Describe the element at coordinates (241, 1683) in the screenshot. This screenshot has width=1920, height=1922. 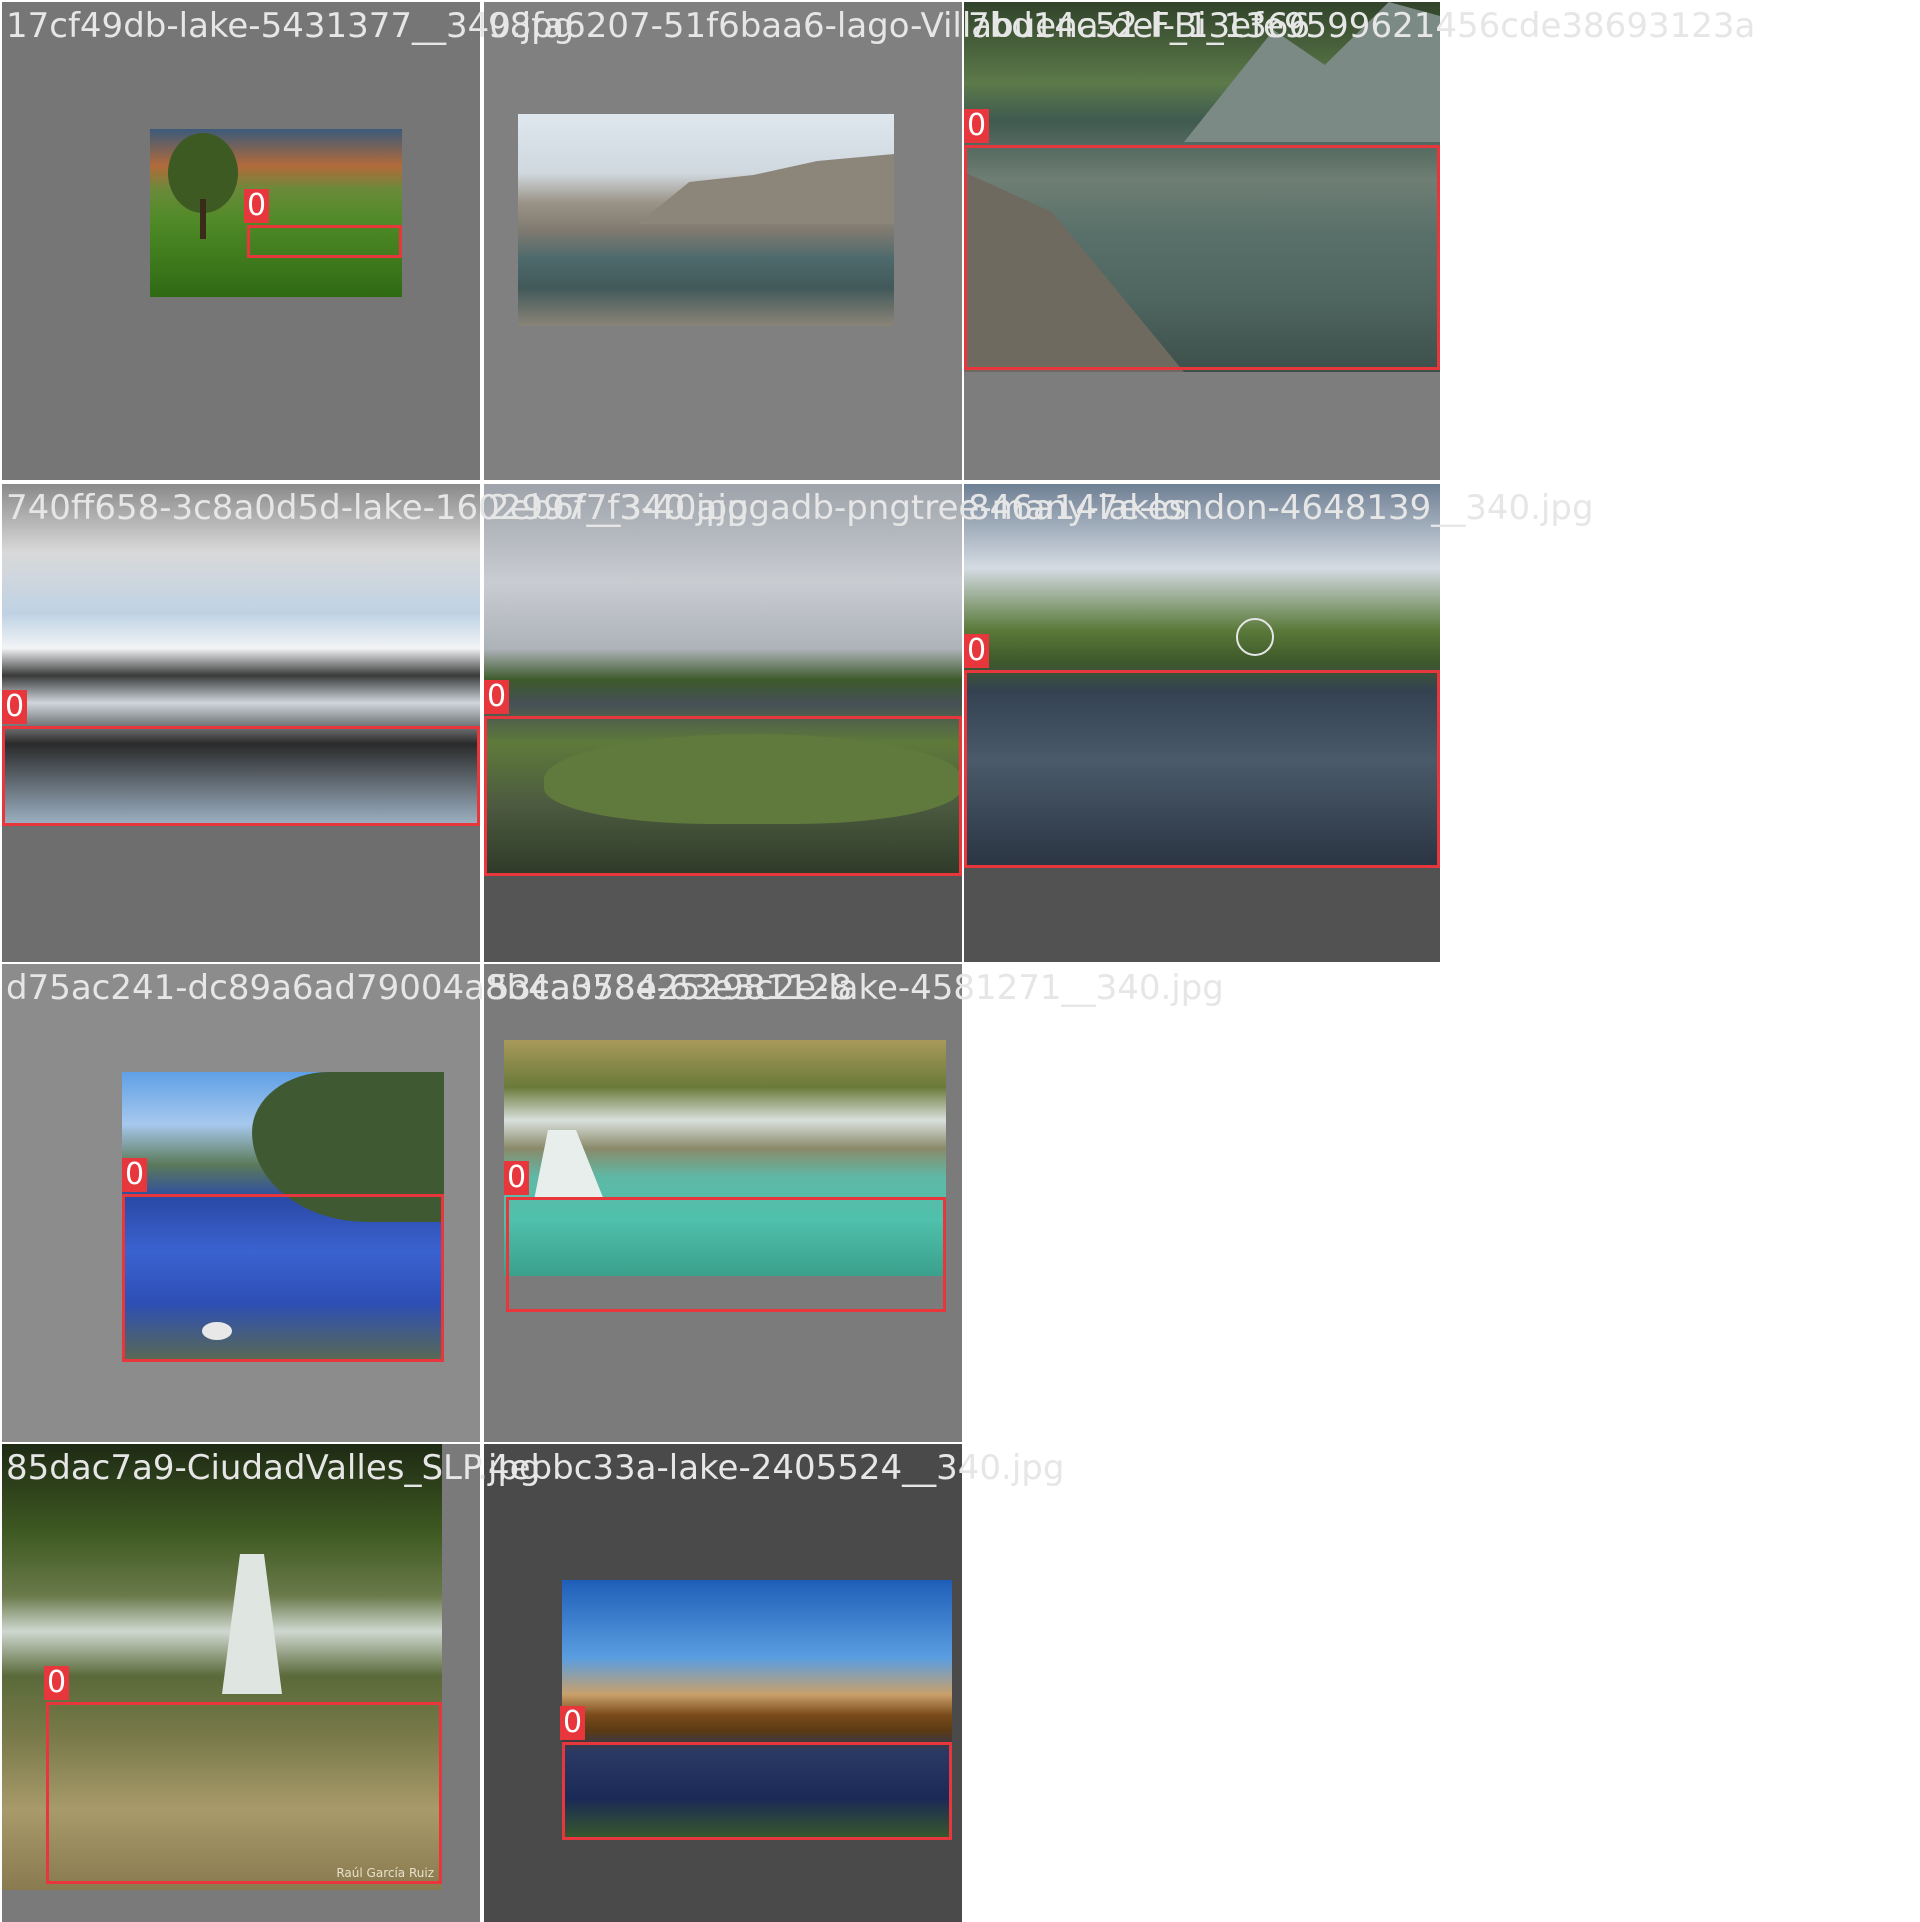
I see `tile-cell: Raúl García Ruiz 0` at that location.